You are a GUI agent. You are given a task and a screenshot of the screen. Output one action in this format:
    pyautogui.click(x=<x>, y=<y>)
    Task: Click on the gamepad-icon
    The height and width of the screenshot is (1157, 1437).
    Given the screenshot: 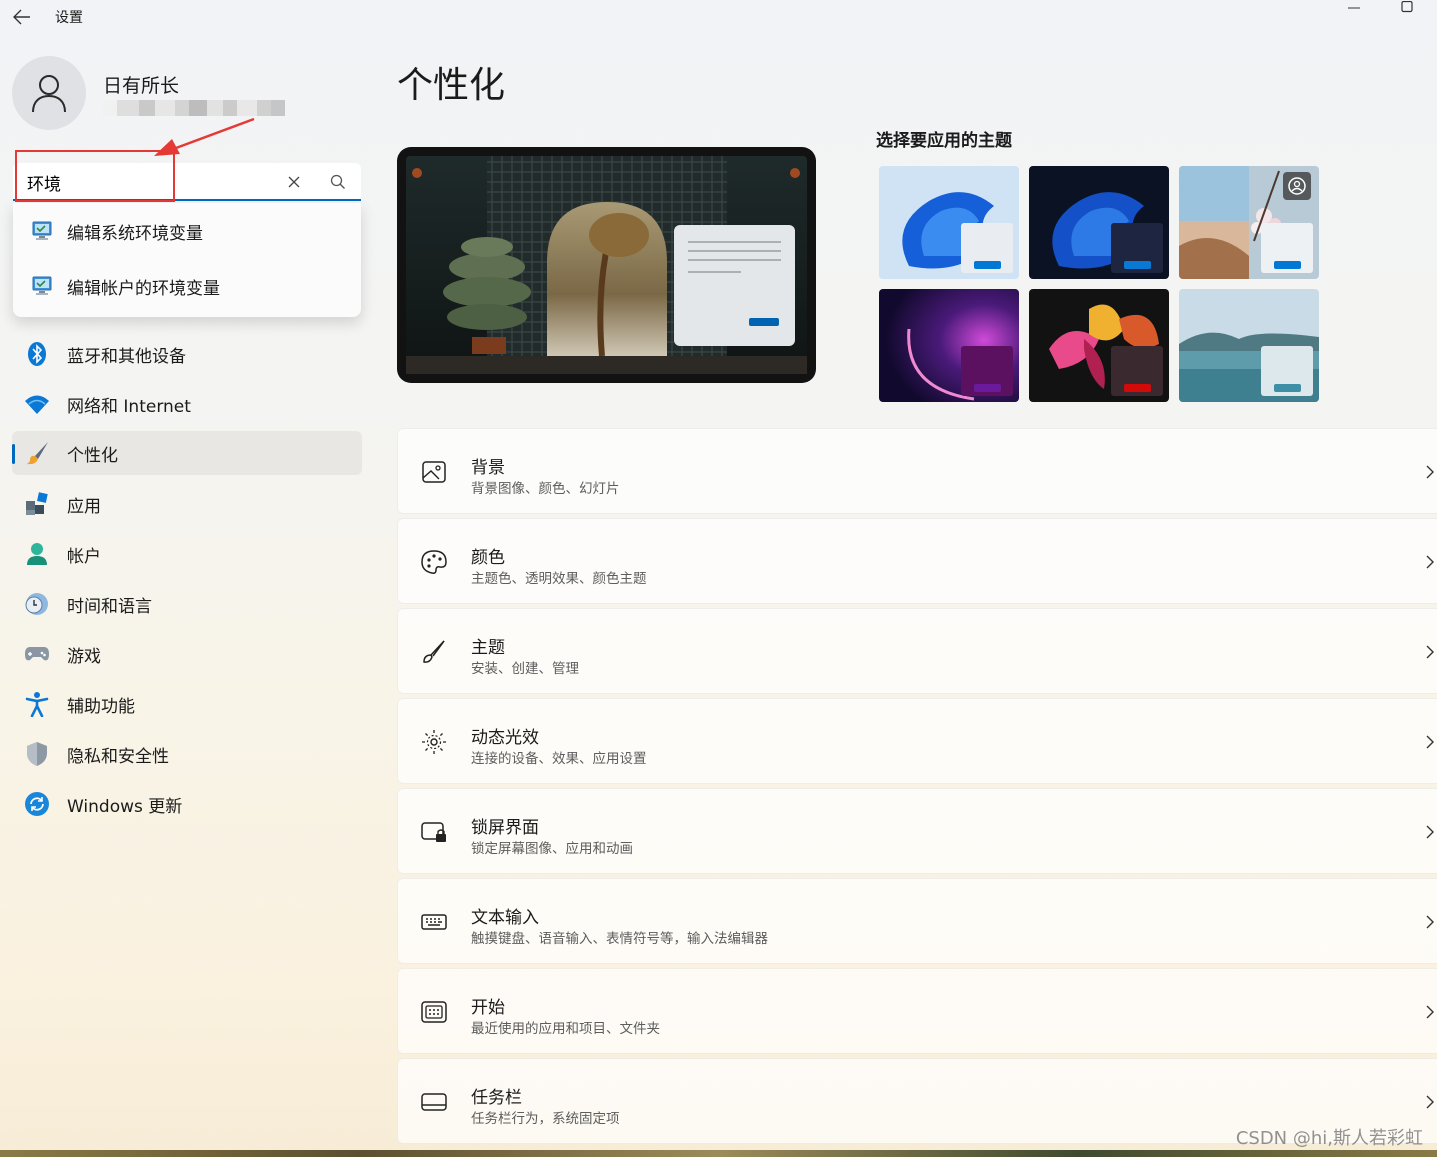 What is the action you would take?
    pyautogui.click(x=37, y=654)
    